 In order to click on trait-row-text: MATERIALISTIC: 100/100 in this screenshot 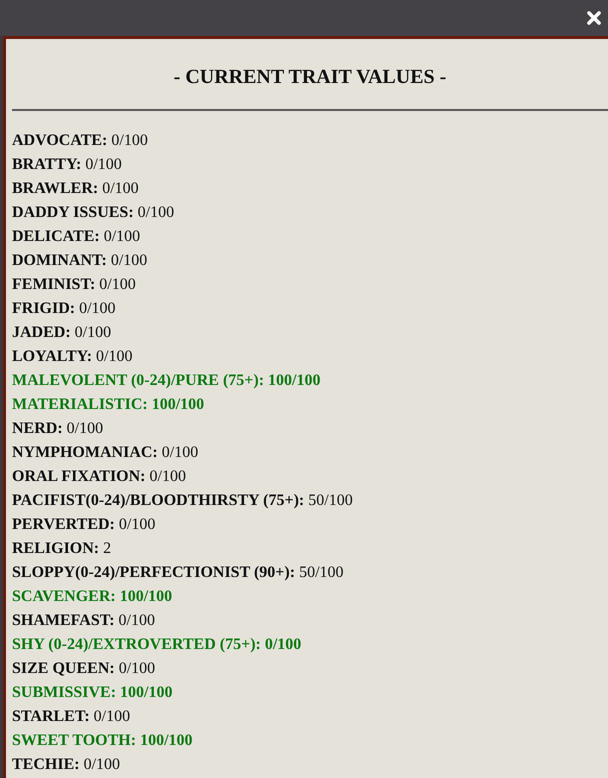, I will do `click(108, 405)`.